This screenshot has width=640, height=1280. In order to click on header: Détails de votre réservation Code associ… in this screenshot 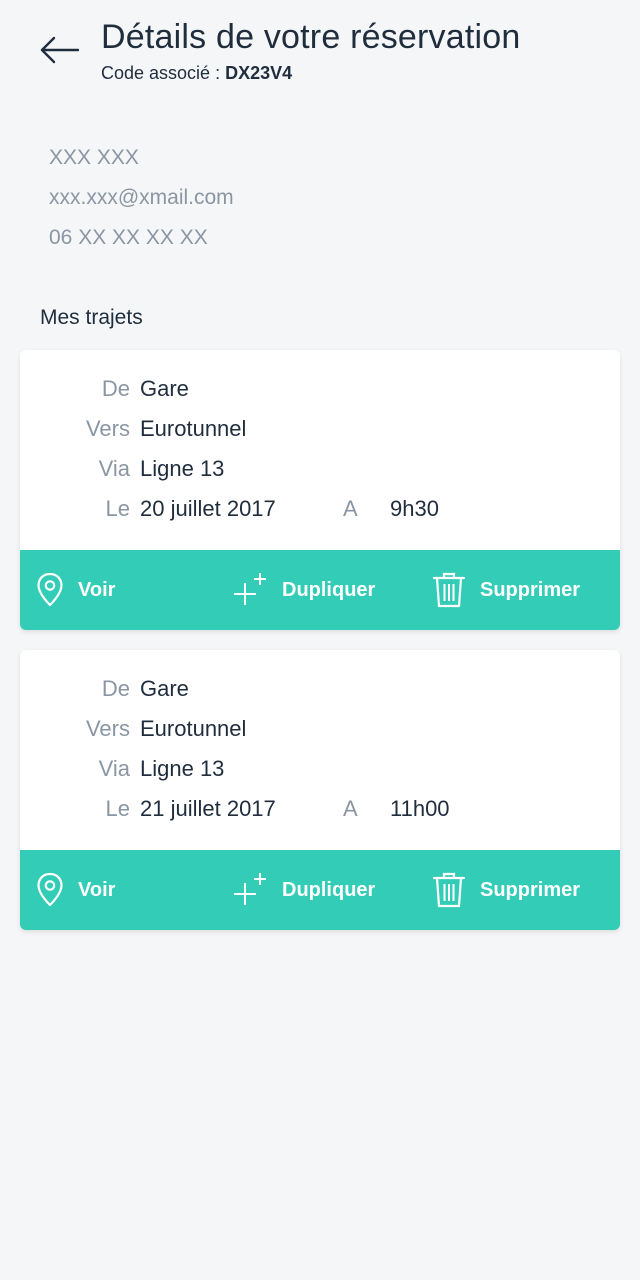, I will do `click(320, 50)`.